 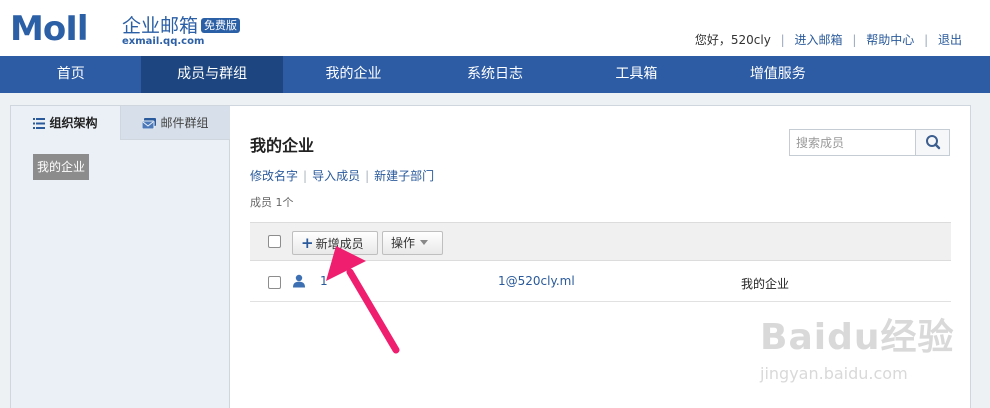 I want to click on new-sub-dept-link: 新建子部门, so click(x=404, y=176).